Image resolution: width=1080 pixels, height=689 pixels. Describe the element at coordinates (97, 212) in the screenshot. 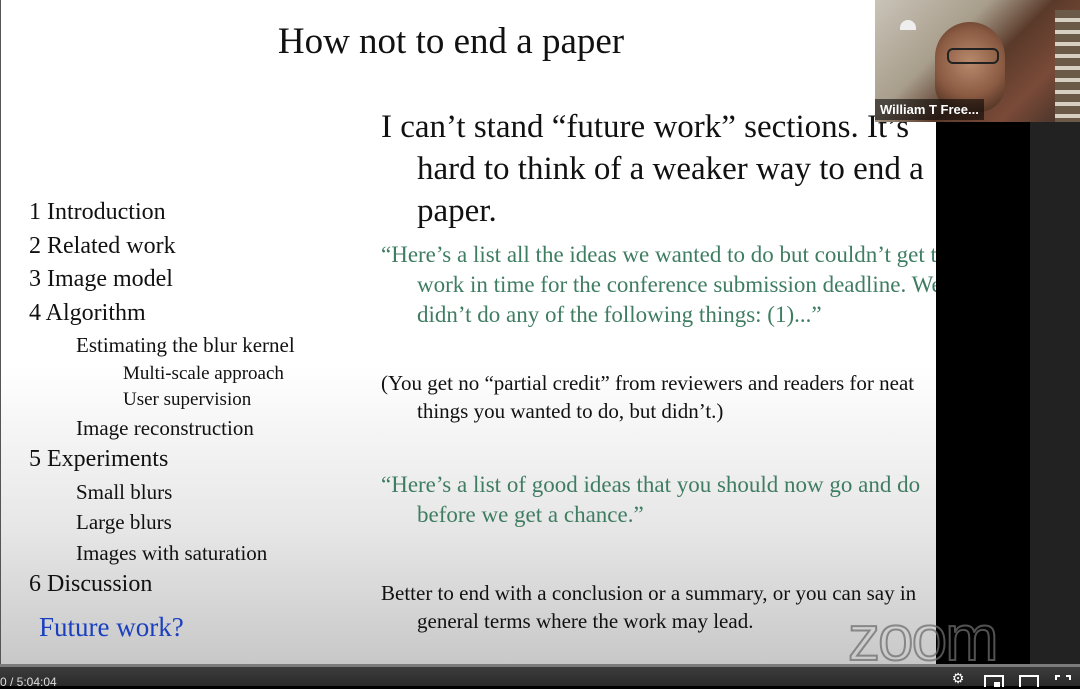

I see `toc-item: 1 Introduction` at that location.